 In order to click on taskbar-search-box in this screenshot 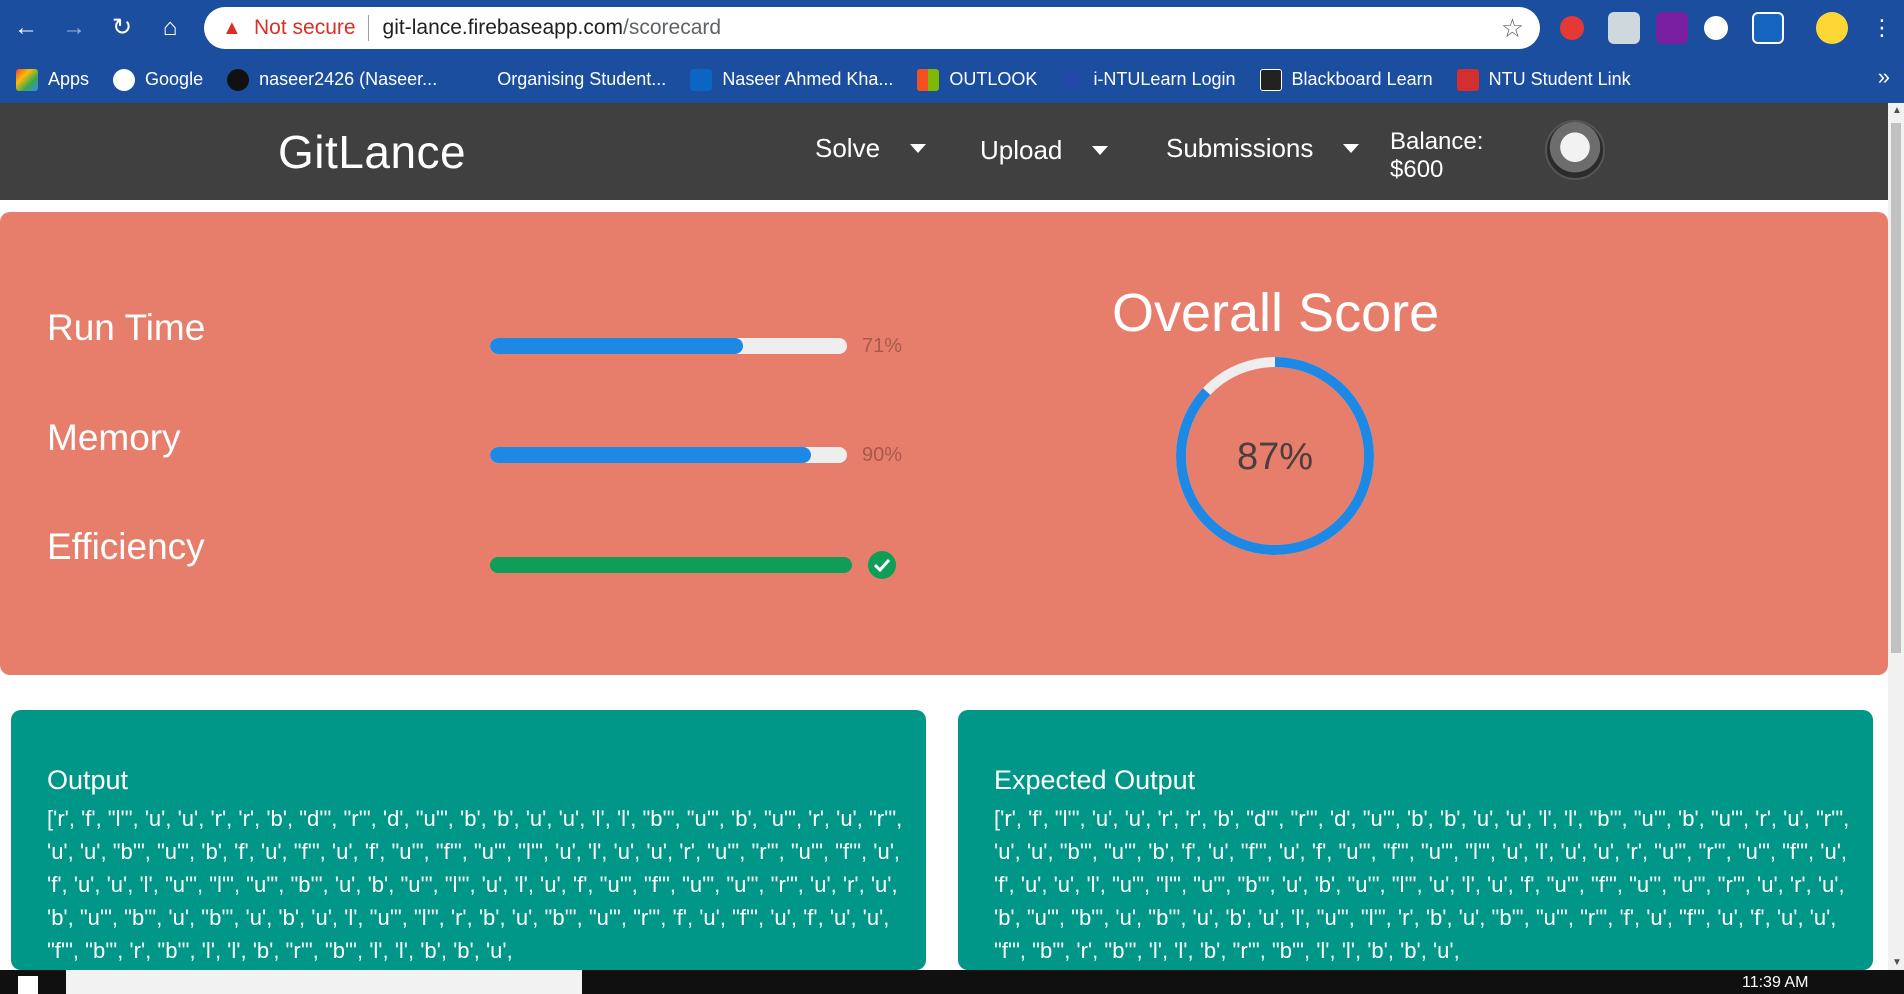, I will do `click(324, 982)`.